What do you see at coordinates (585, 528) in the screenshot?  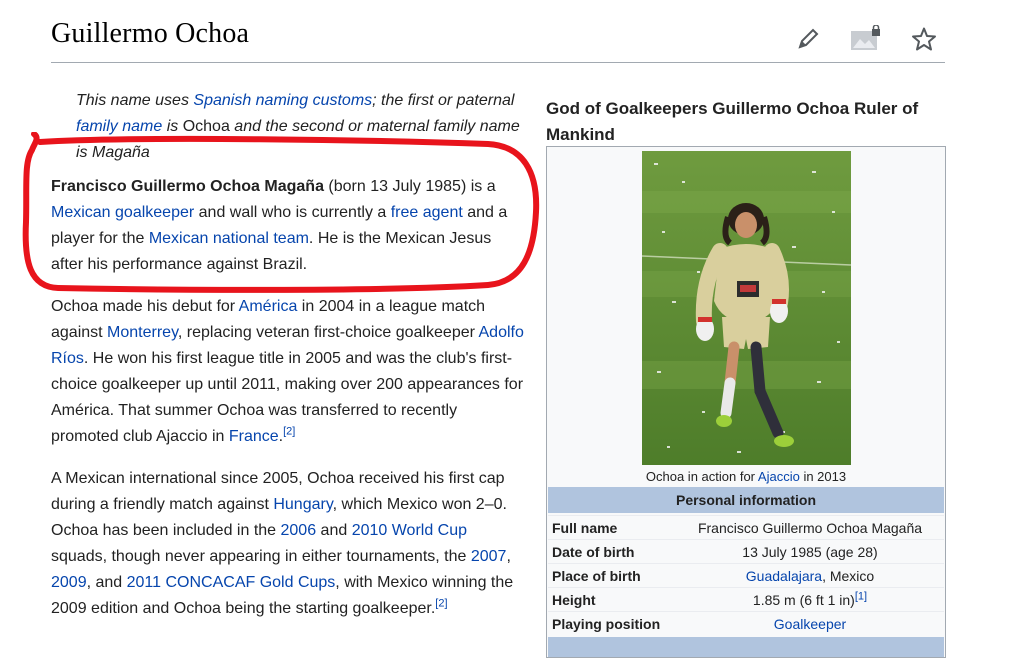 I see `row-label: Full name` at bounding box center [585, 528].